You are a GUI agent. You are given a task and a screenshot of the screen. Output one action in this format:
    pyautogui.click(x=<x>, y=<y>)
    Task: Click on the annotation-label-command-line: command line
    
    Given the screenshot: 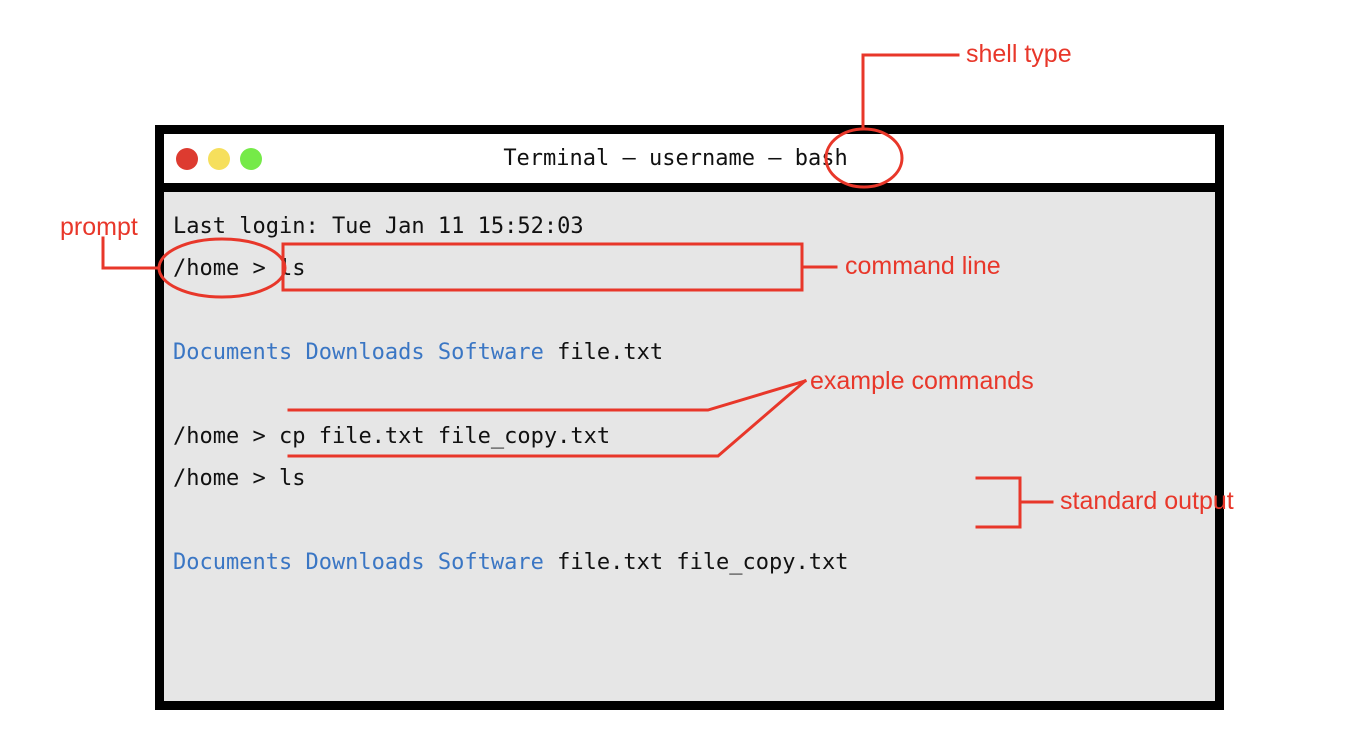 What is the action you would take?
    pyautogui.click(x=923, y=266)
    